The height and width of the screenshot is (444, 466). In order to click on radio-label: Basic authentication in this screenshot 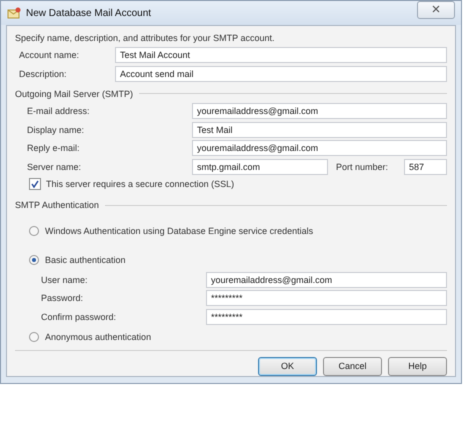, I will do `click(85, 260)`.